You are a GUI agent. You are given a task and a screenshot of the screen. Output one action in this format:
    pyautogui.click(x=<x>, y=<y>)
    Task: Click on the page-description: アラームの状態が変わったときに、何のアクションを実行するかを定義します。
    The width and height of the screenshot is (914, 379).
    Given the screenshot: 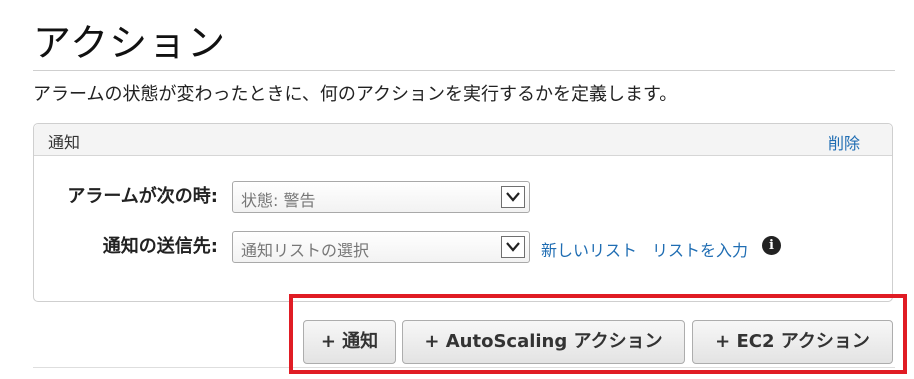 What is the action you would take?
    pyautogui.click(x=355, y=94)
    